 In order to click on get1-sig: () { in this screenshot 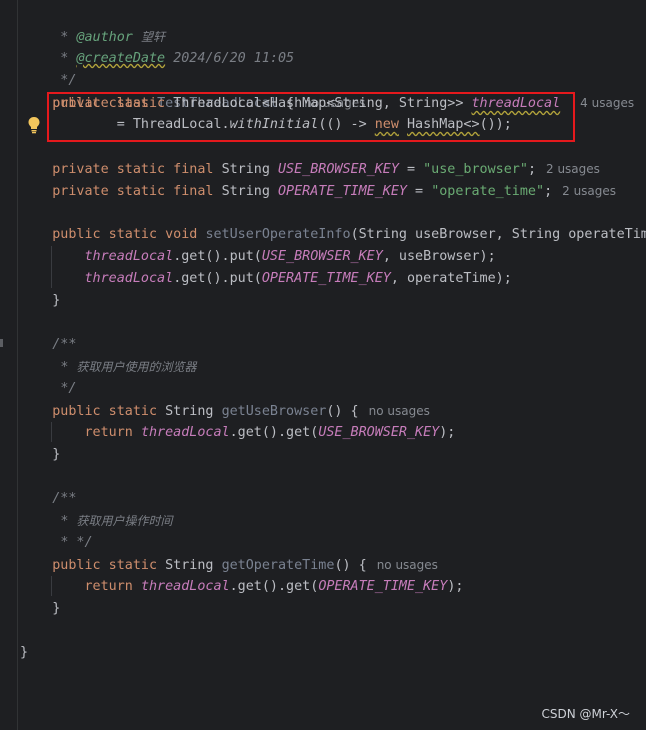, I will do `click(342, 411)`.